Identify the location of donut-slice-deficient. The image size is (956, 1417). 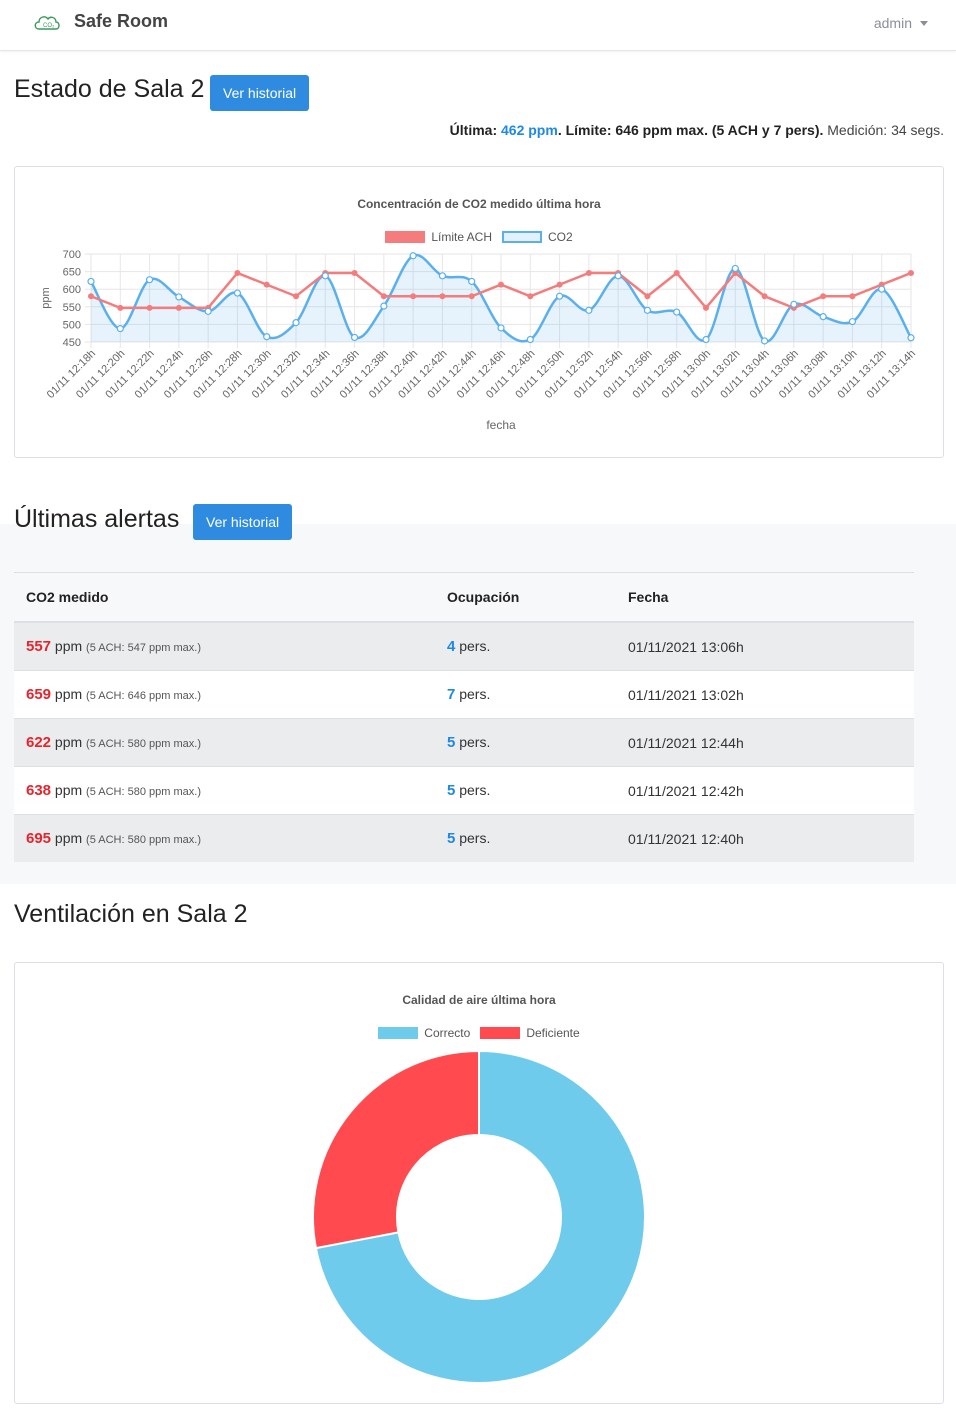
(396, 1149).